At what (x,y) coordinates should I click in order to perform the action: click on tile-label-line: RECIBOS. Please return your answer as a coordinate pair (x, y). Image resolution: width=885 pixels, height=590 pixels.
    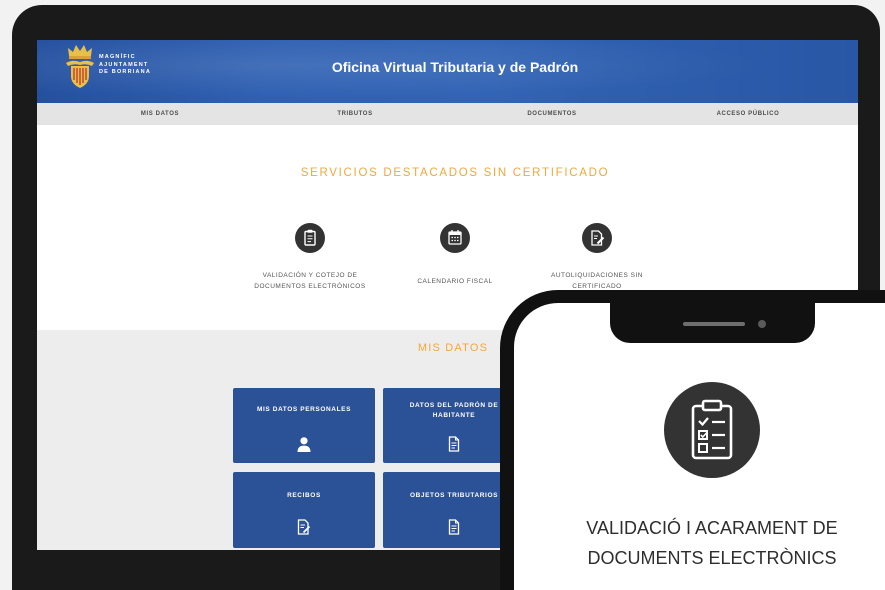
    Looking at the image, I should click on (304, 495).